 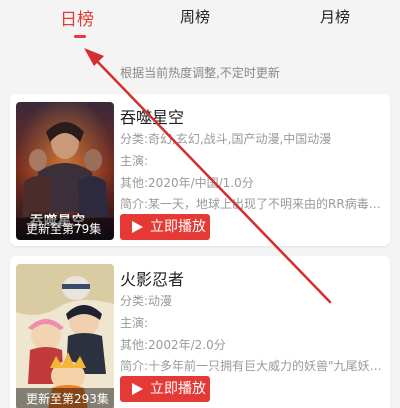 I want to click on poster-art, so click(x=65, y=336).